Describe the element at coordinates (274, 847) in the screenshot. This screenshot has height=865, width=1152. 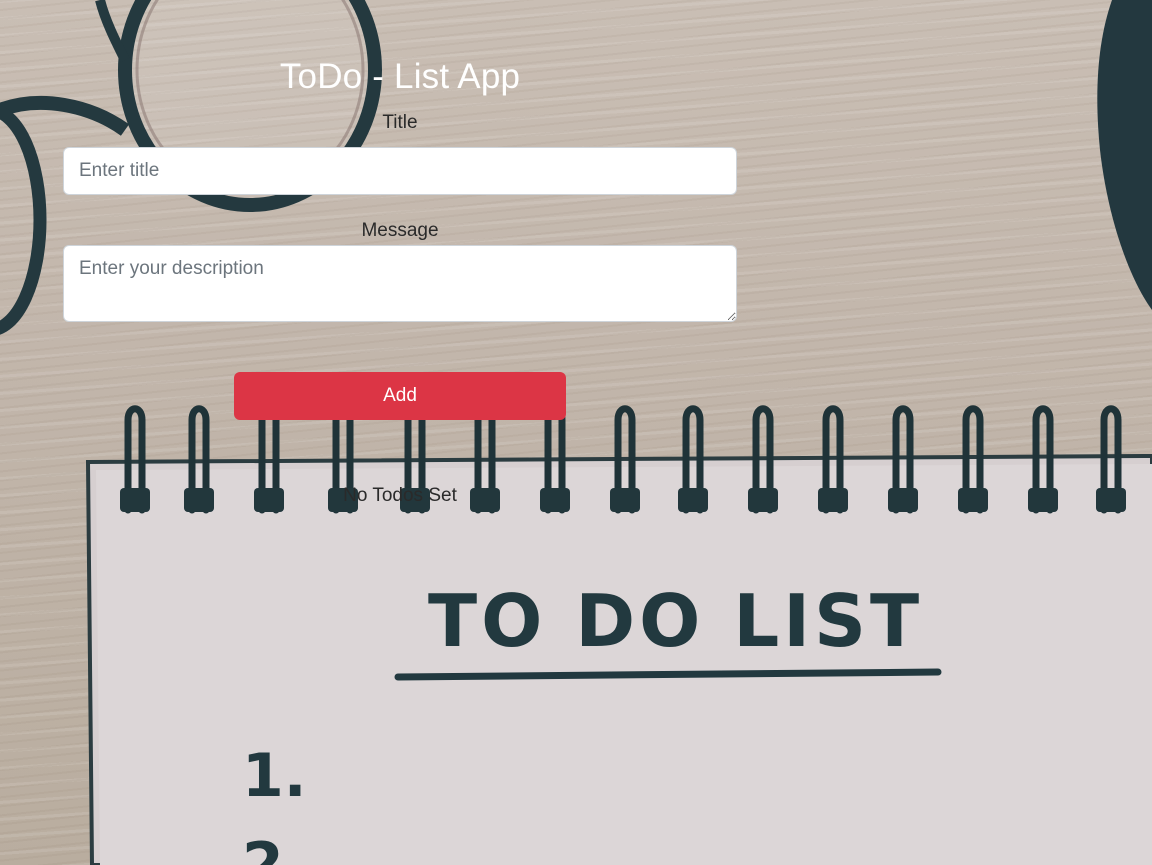
I see `notepad-line-2: 2.` at that location.